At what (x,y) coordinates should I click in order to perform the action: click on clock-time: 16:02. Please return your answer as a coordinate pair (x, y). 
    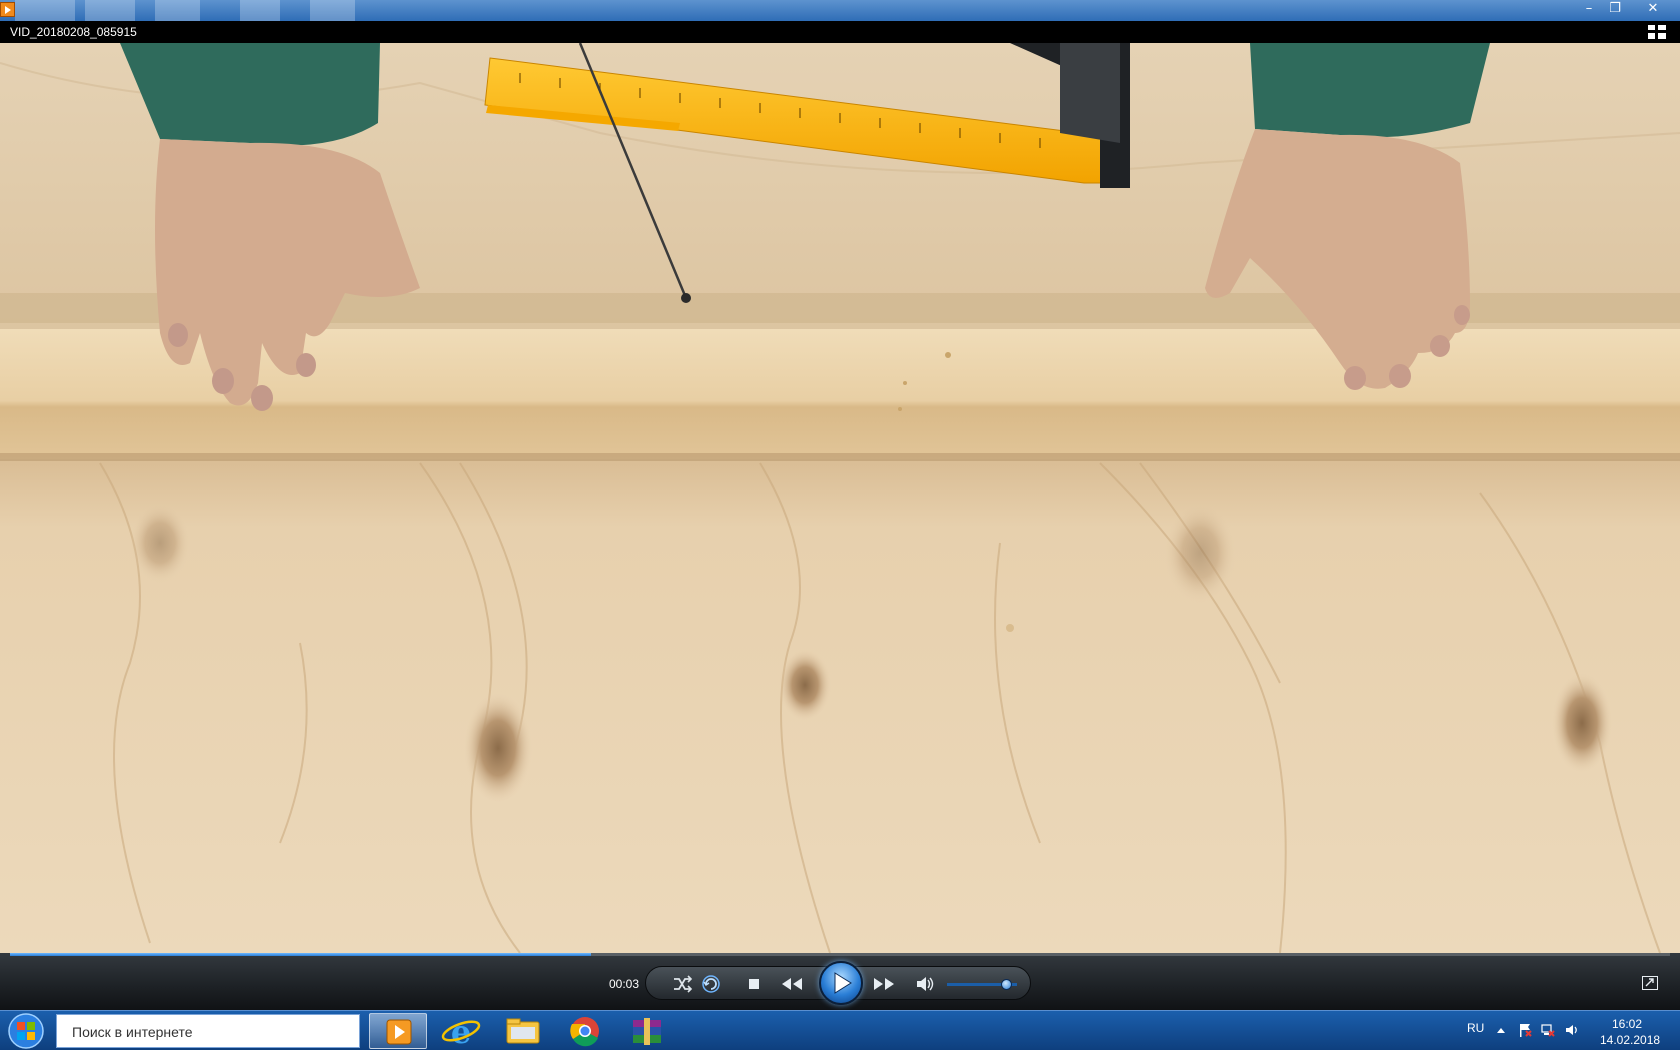
    Looking at the image, I should click on (1627, 1024).